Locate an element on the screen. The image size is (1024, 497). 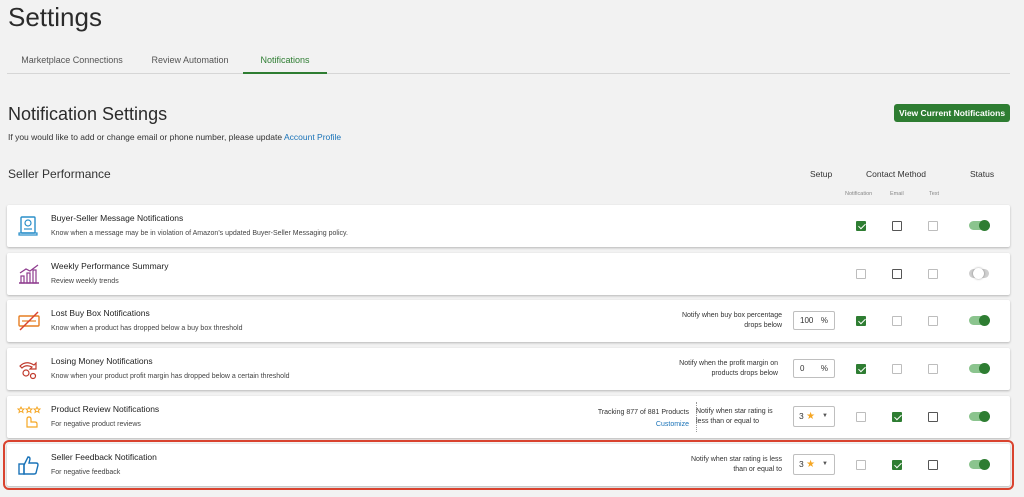
row-title: Seller Feedback Notification is located at coordinates (104, 457).